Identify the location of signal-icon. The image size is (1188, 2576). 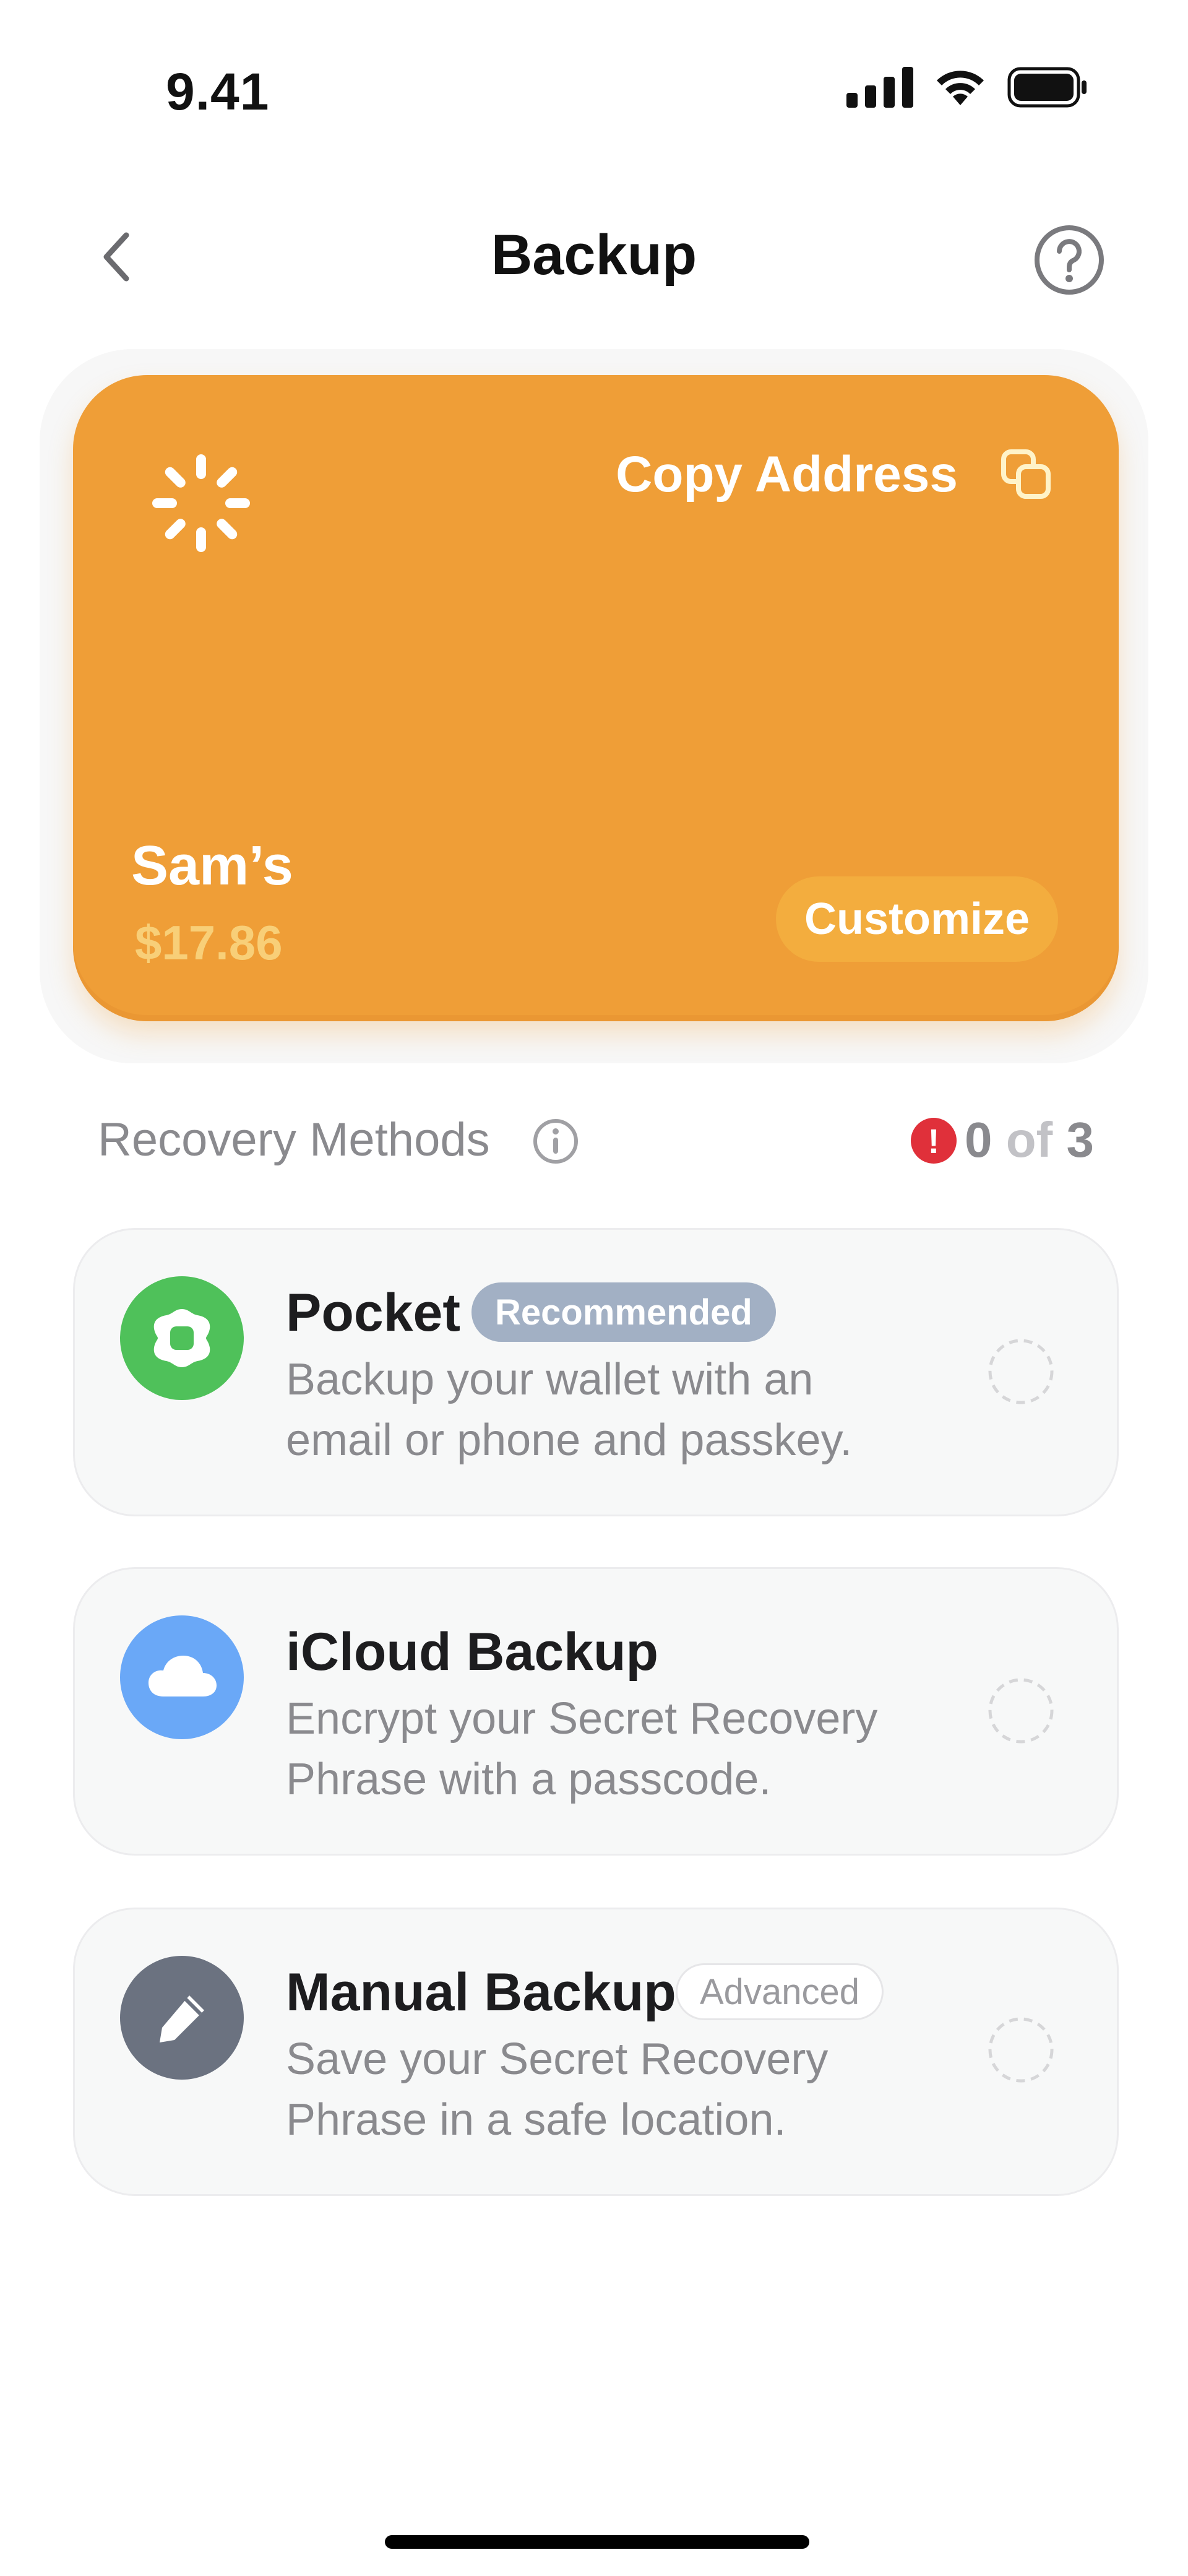
(879, 87).